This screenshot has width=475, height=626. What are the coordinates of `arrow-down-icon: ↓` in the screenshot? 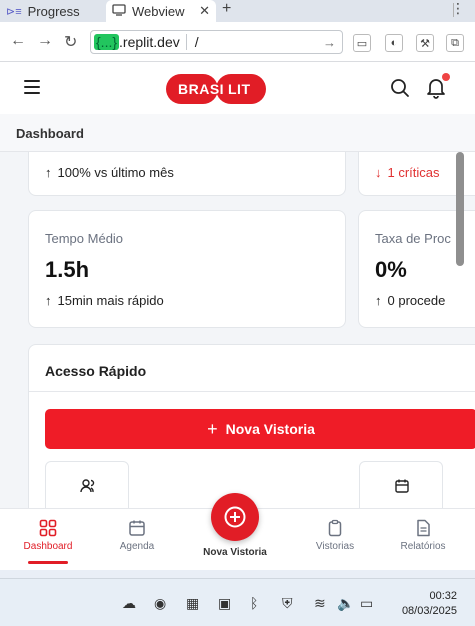 It's located at (378, 172).